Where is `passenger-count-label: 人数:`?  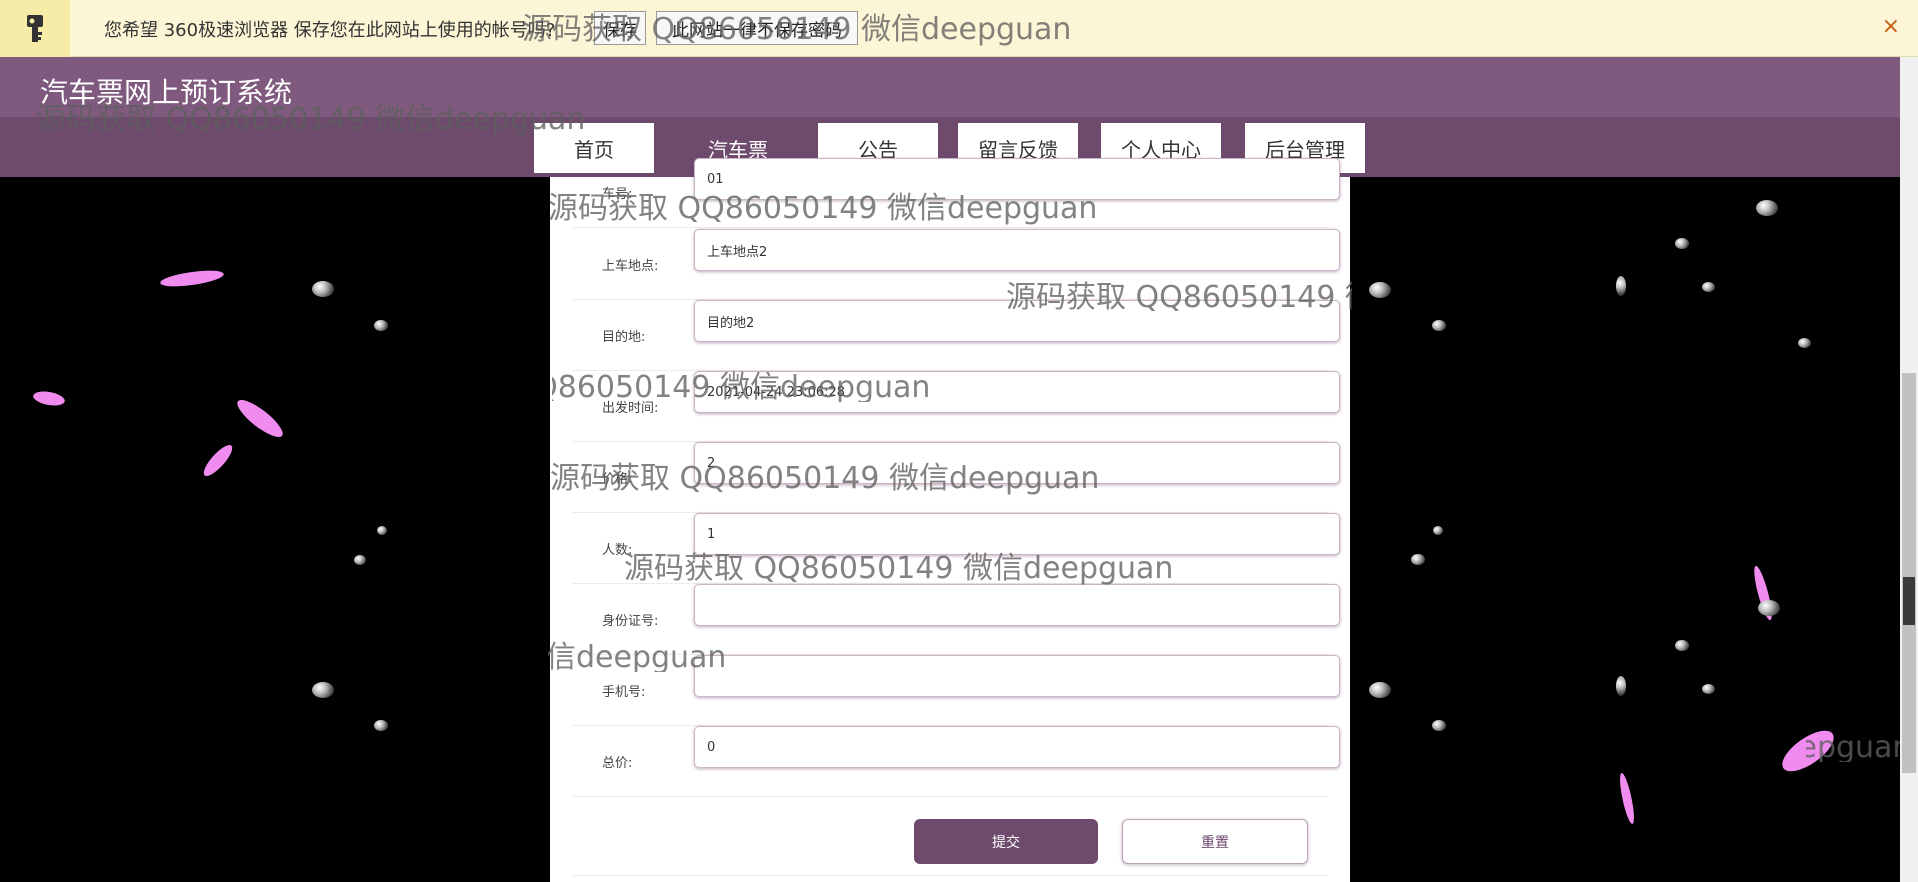 passenger-count-label: 人数: is located at coordinates (617, 550).